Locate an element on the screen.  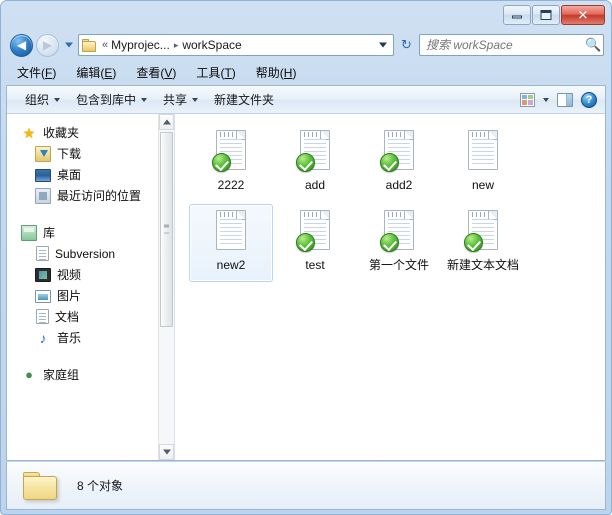
organize-button: 组织 is located at coordinates (42, 99).